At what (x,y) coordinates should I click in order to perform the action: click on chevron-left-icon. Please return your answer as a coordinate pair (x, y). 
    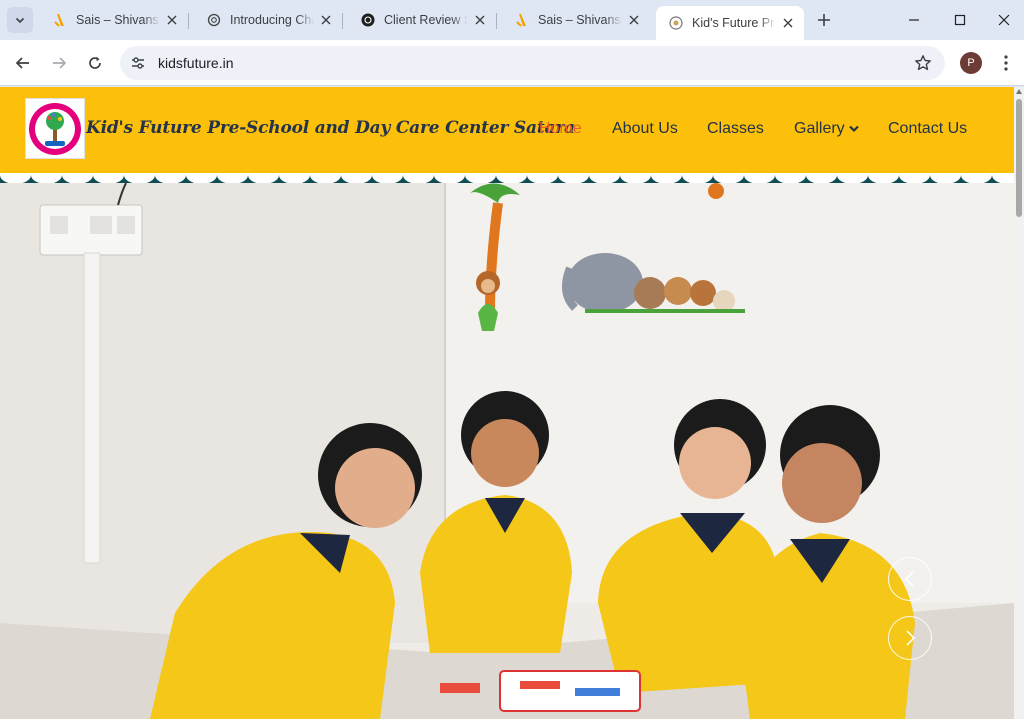
    Looking at the image, I should click on (909, 579).